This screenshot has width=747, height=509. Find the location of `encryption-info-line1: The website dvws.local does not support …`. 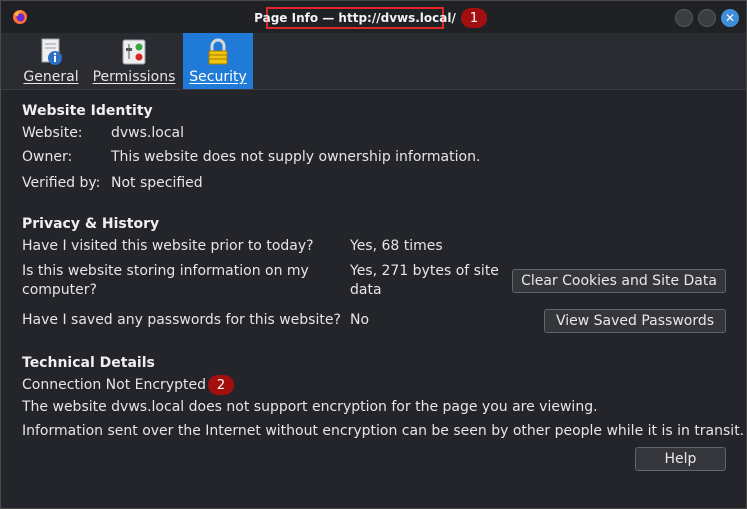

encryption-info-line1: The website dvws.local does not support … is located at coordinates (310, 407).